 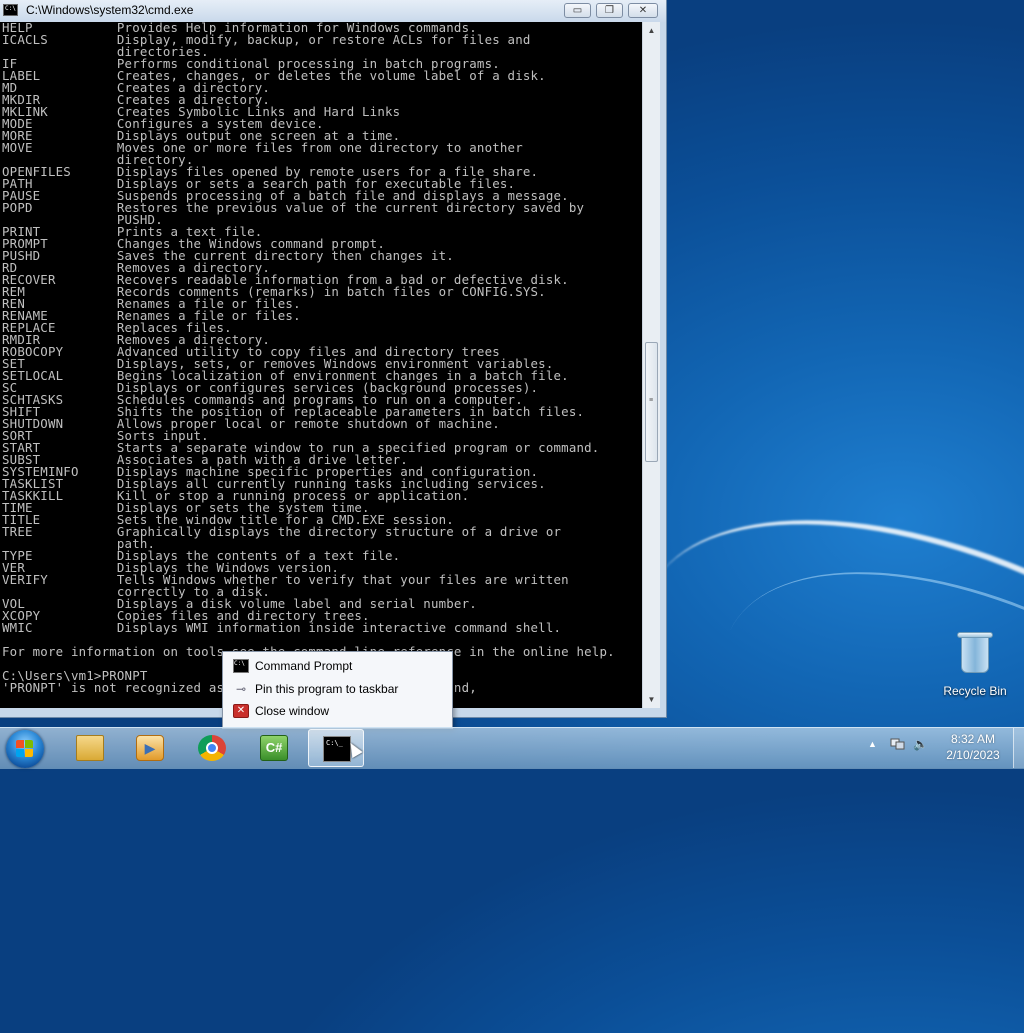 I want to click on scroll-down-arrow-icon: ▼, so click(x=651, y=699).